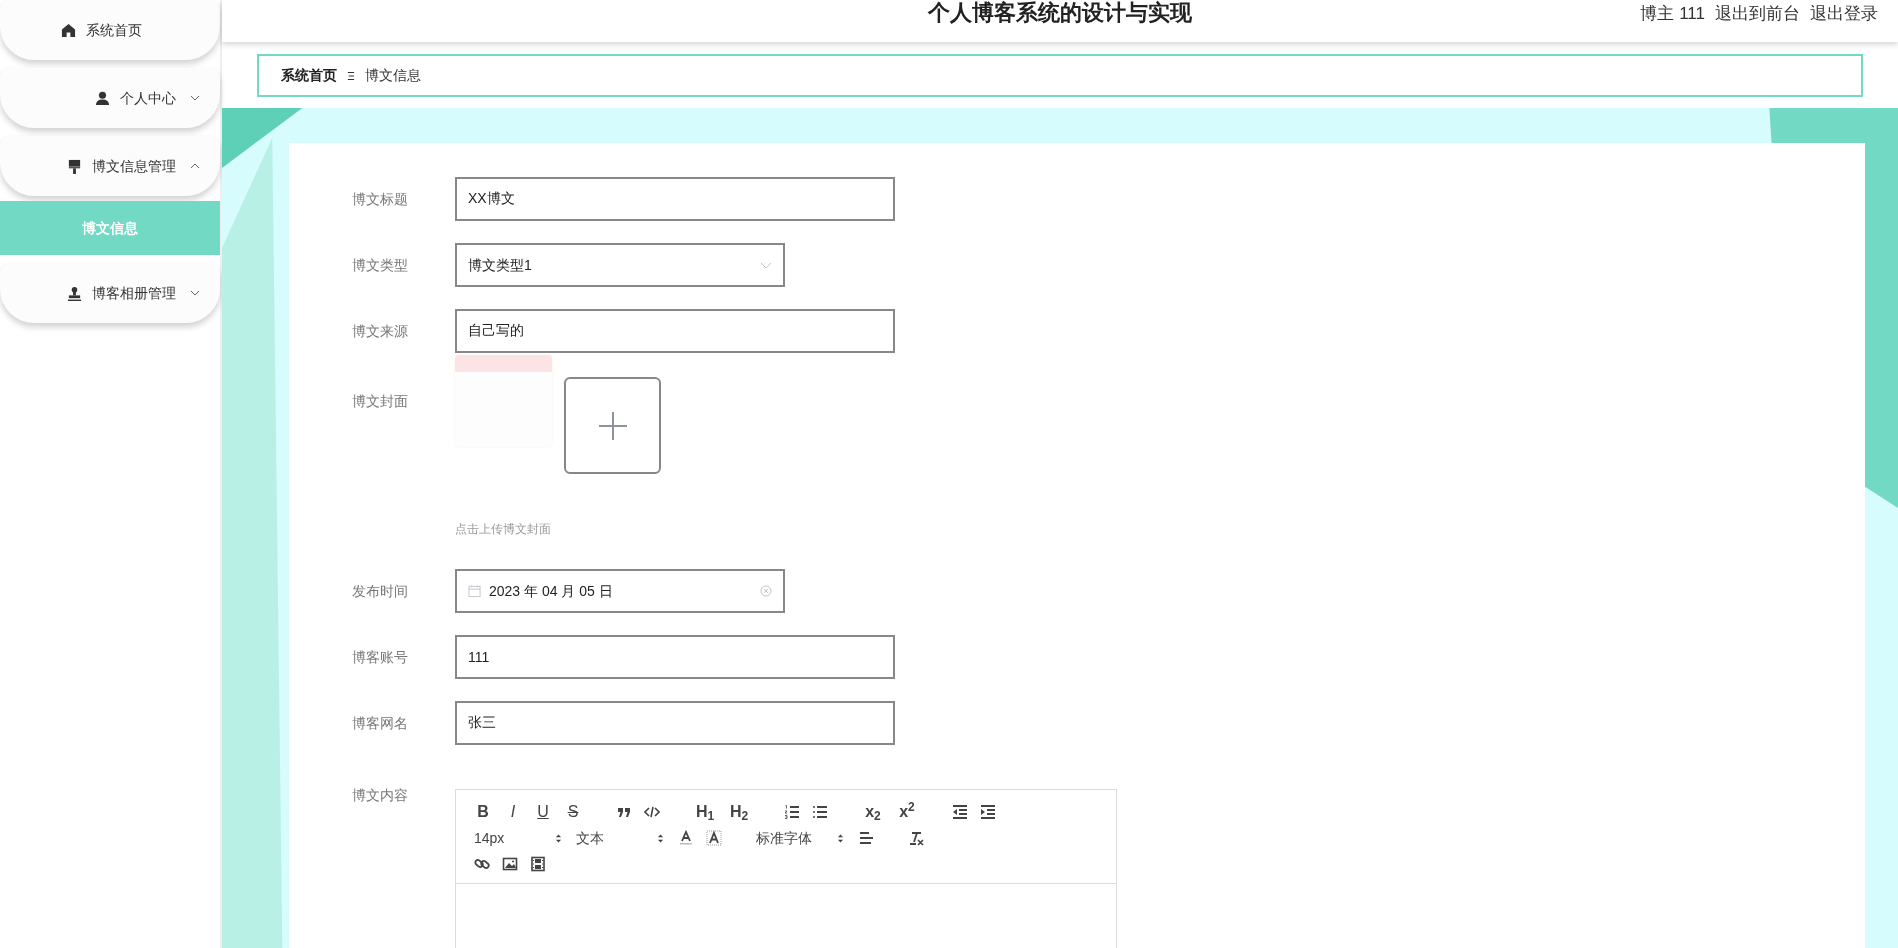 The image size is (1898, 948). I want to click on bullet-list-icon, so click(820, 812).